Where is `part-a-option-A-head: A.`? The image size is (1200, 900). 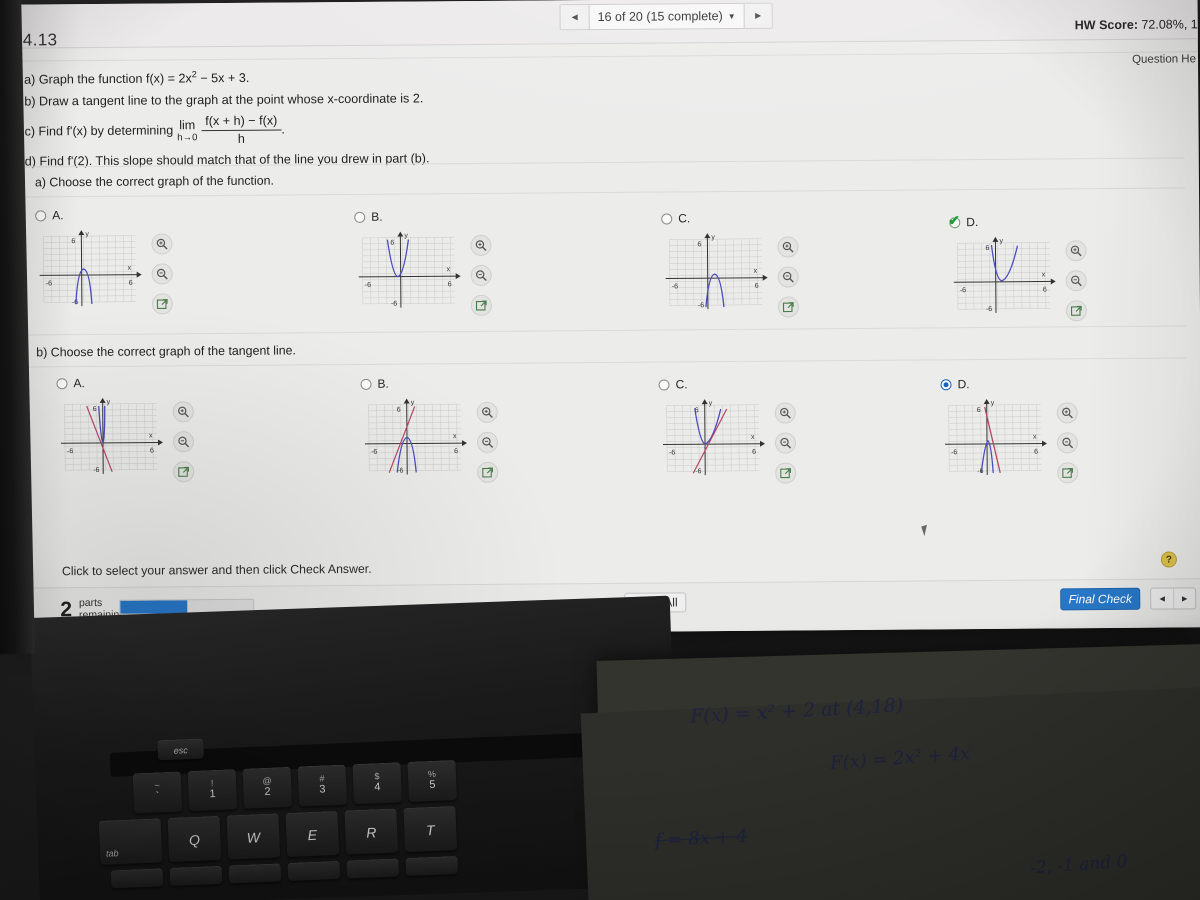 part-a-option-A-head: A. is located at coordinates (103, 214).